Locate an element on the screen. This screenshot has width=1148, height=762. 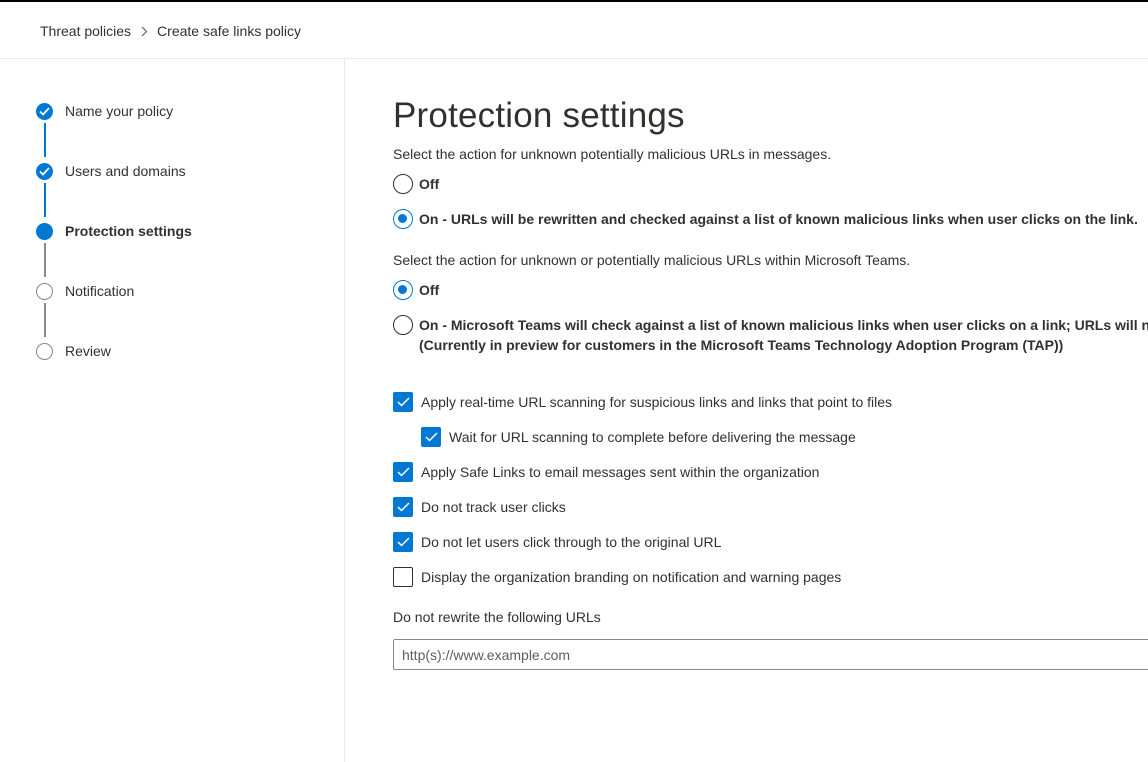
wizard-step-review: Review is located at coordinates (176, 352).